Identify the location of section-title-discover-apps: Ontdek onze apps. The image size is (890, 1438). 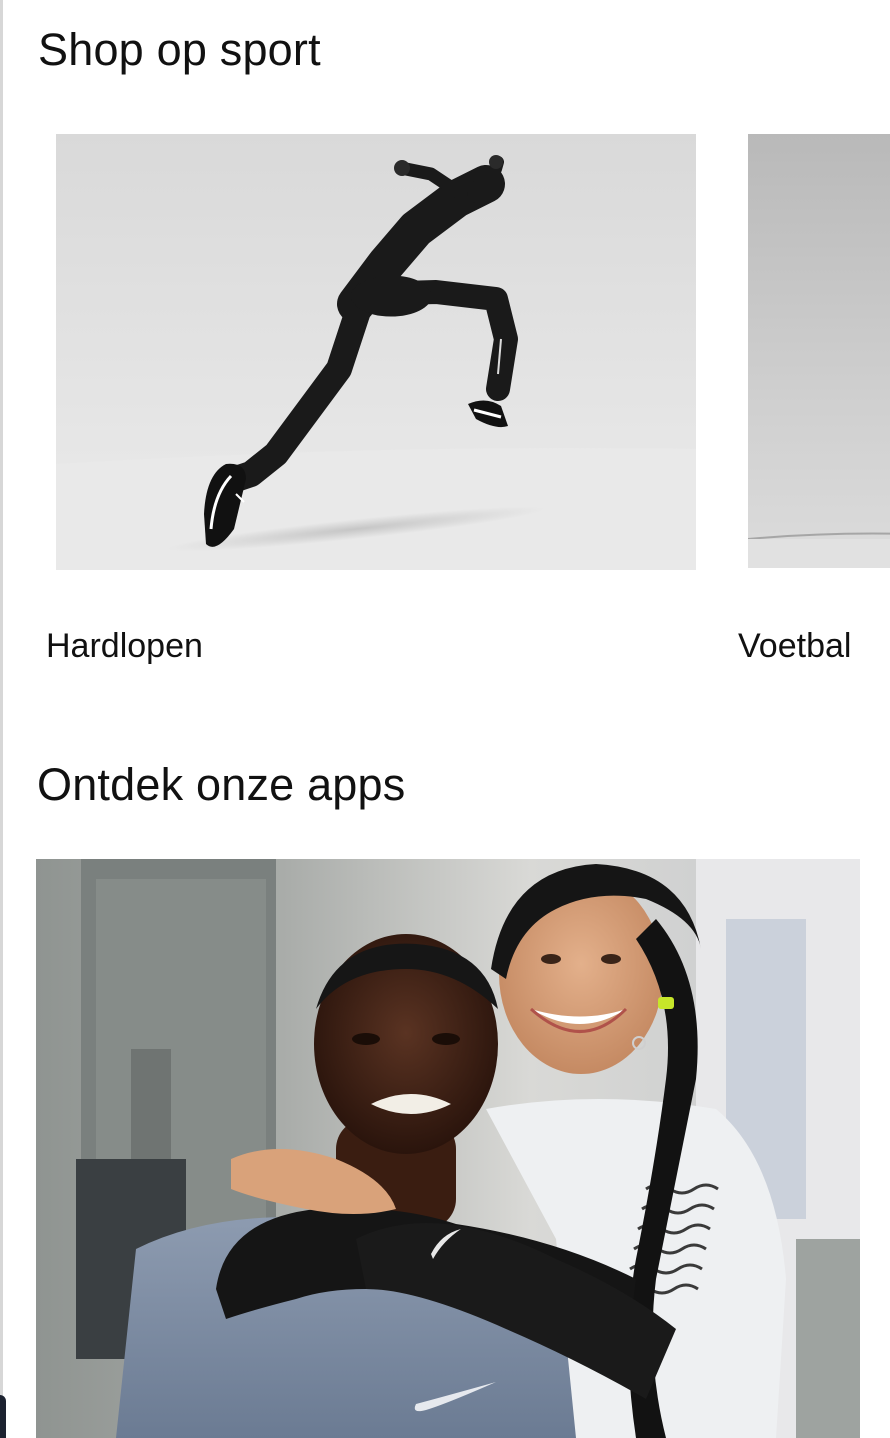
(221, 784).